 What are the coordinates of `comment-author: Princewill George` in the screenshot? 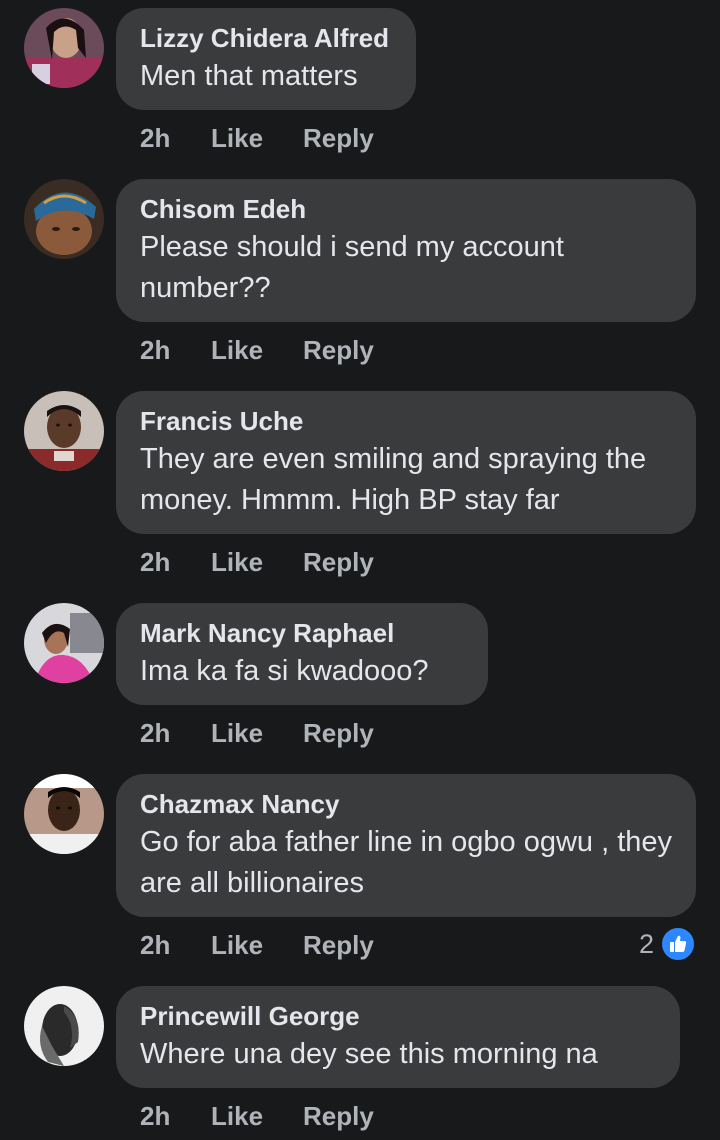 It's located at (398, 1016).